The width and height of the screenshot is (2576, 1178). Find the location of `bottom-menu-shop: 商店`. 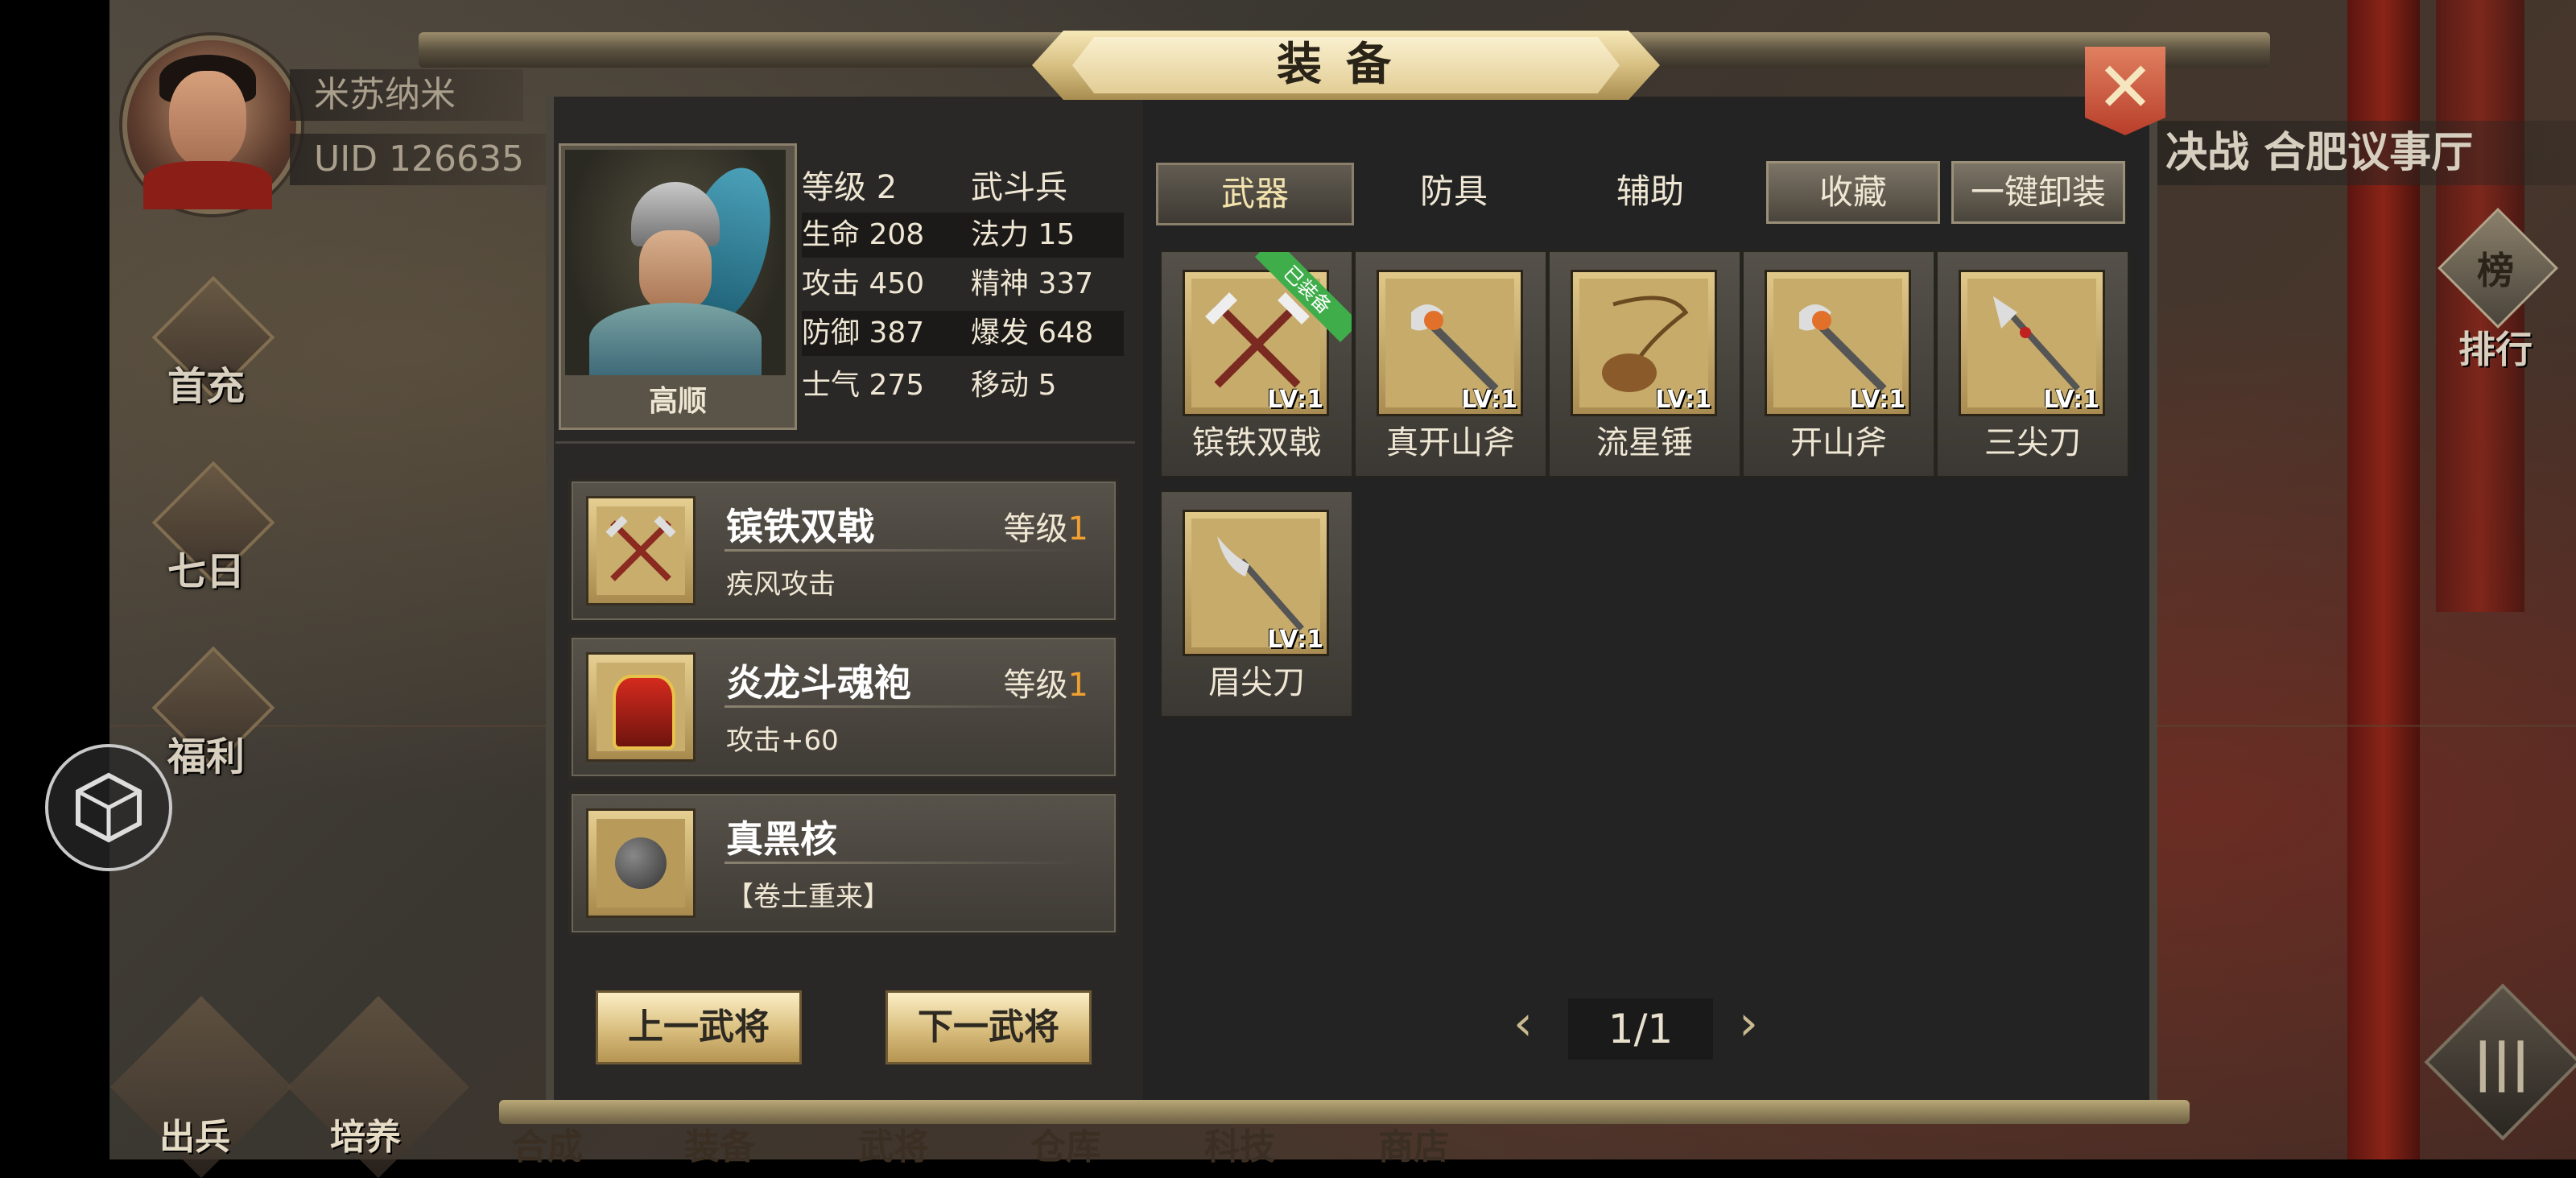

bottom-menu-shop: 商店 is located at coordinates (1413, 1144).